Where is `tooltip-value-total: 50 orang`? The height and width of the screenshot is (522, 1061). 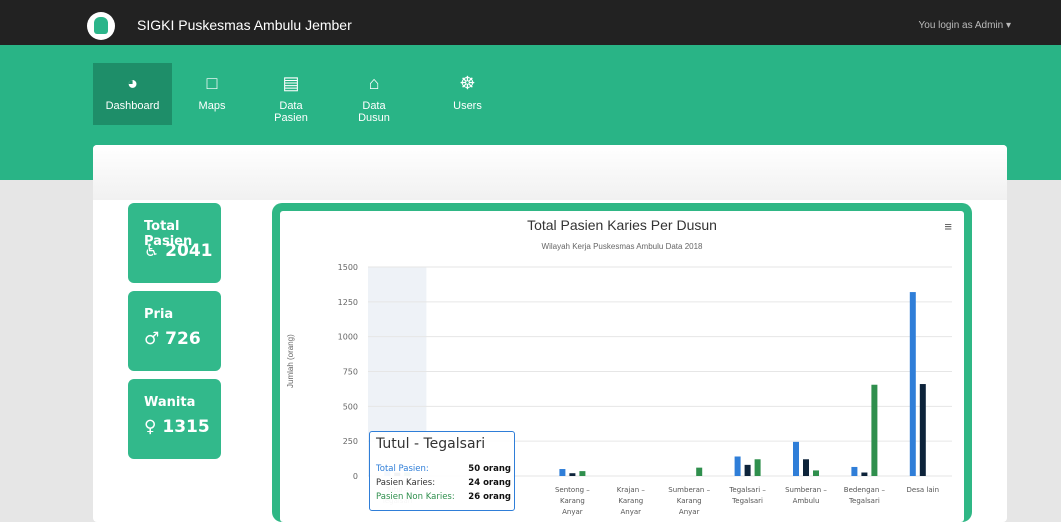
tooltip-value-total: 50 orang is located at coordinates (489, 469).